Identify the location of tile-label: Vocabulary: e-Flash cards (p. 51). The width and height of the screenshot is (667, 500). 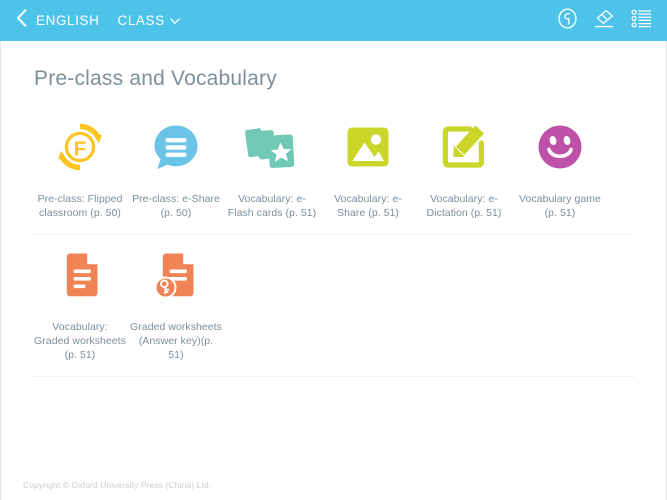
(272, 206).